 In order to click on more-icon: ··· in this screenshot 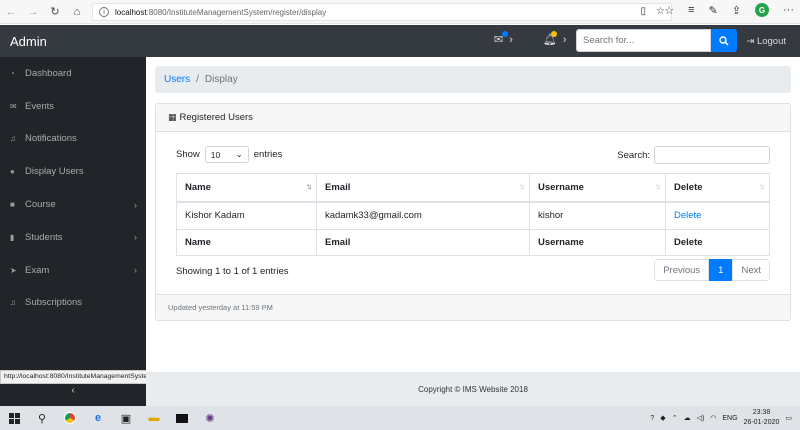, I will do `click(788, 10)`.